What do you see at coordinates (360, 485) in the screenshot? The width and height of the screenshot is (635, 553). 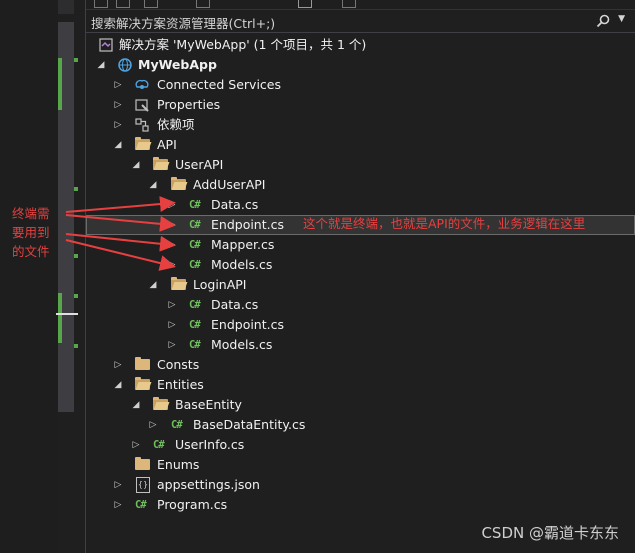 I see `tree-item-file-appsettings: ▷ {} appsettings.json` at bounding box center [360, 485].